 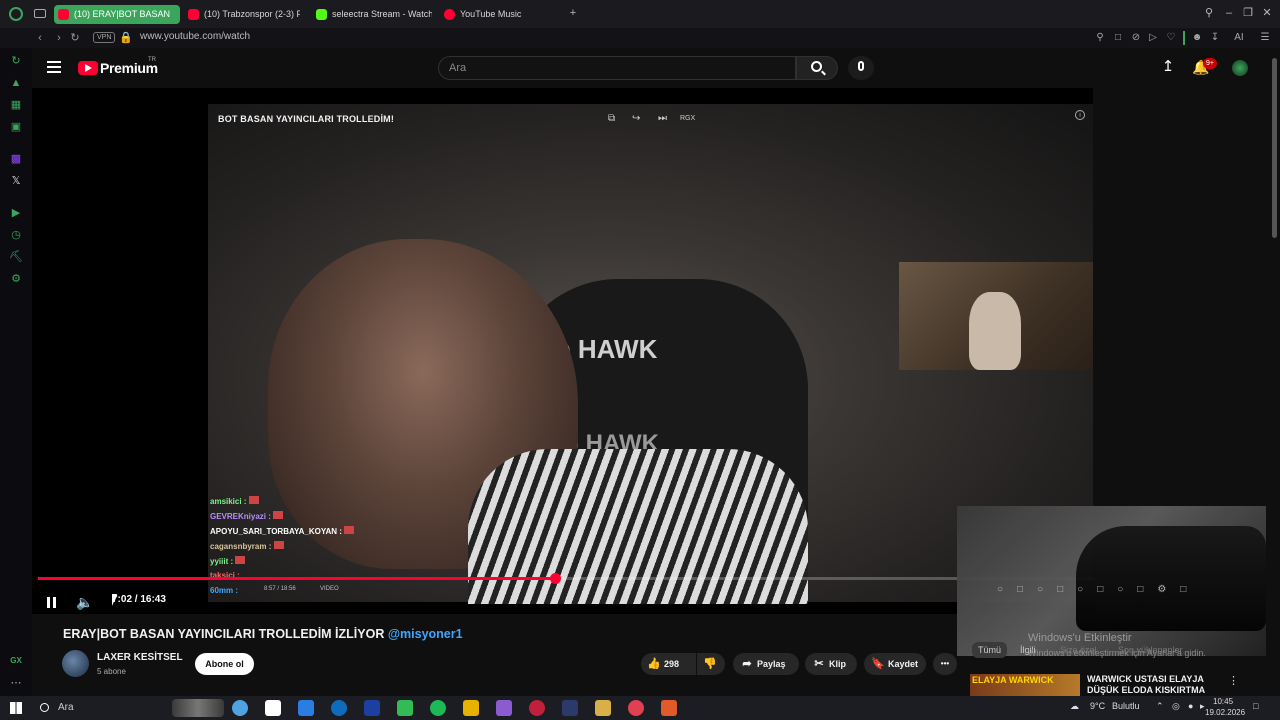 What do you see at coordinates (16, 61) in the screenshot?
I see `gx-control-icon: ↻` at bounding box center [16, 61].